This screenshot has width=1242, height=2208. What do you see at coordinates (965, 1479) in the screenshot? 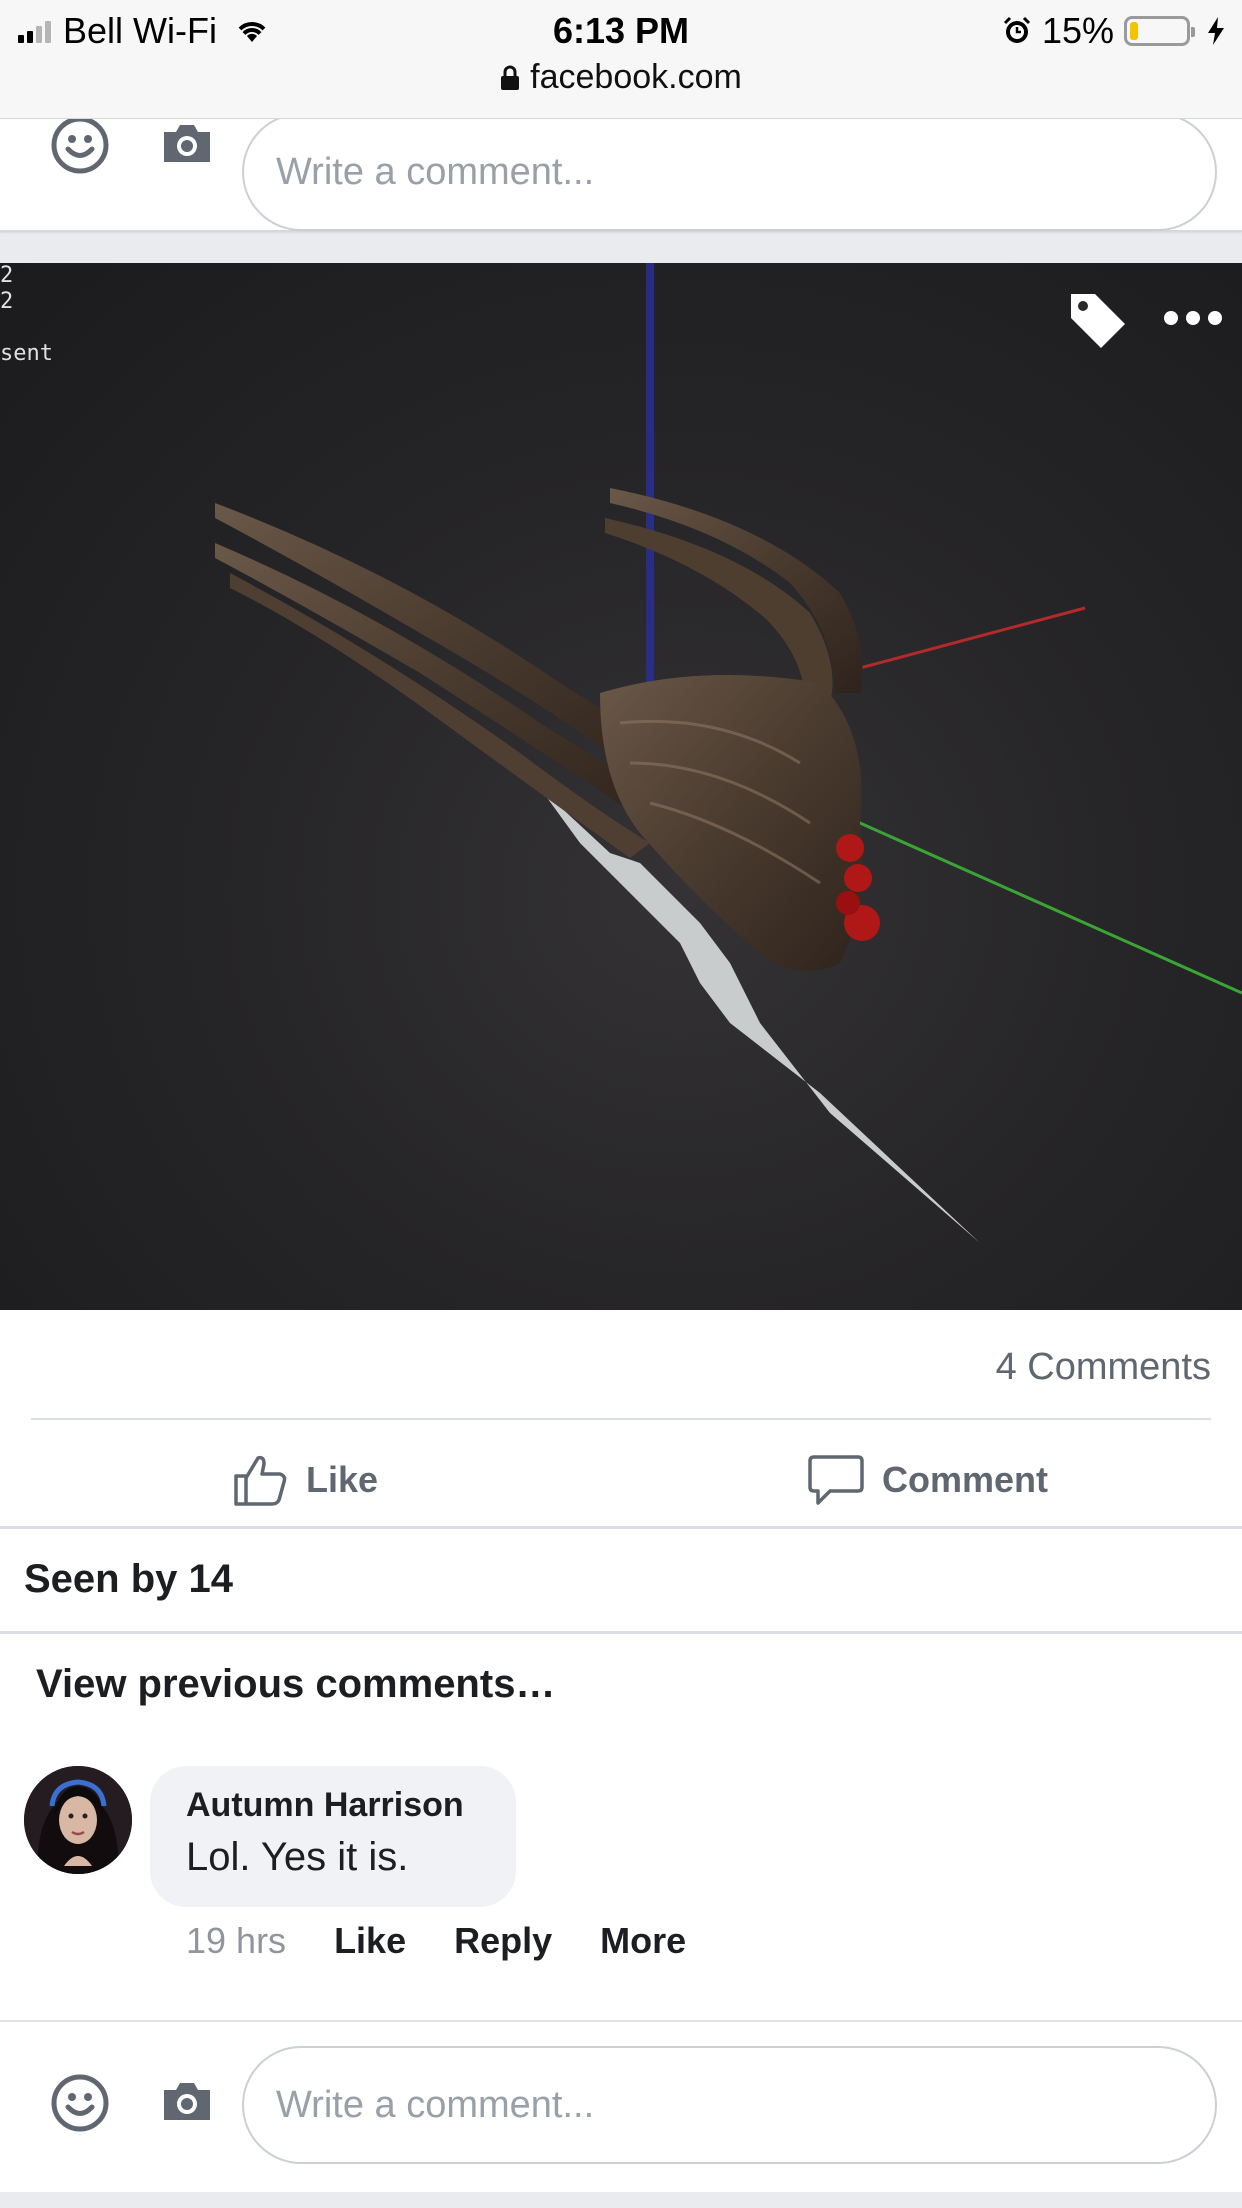
I see `comment-label: Comment` at bounding box center [965, 1479].